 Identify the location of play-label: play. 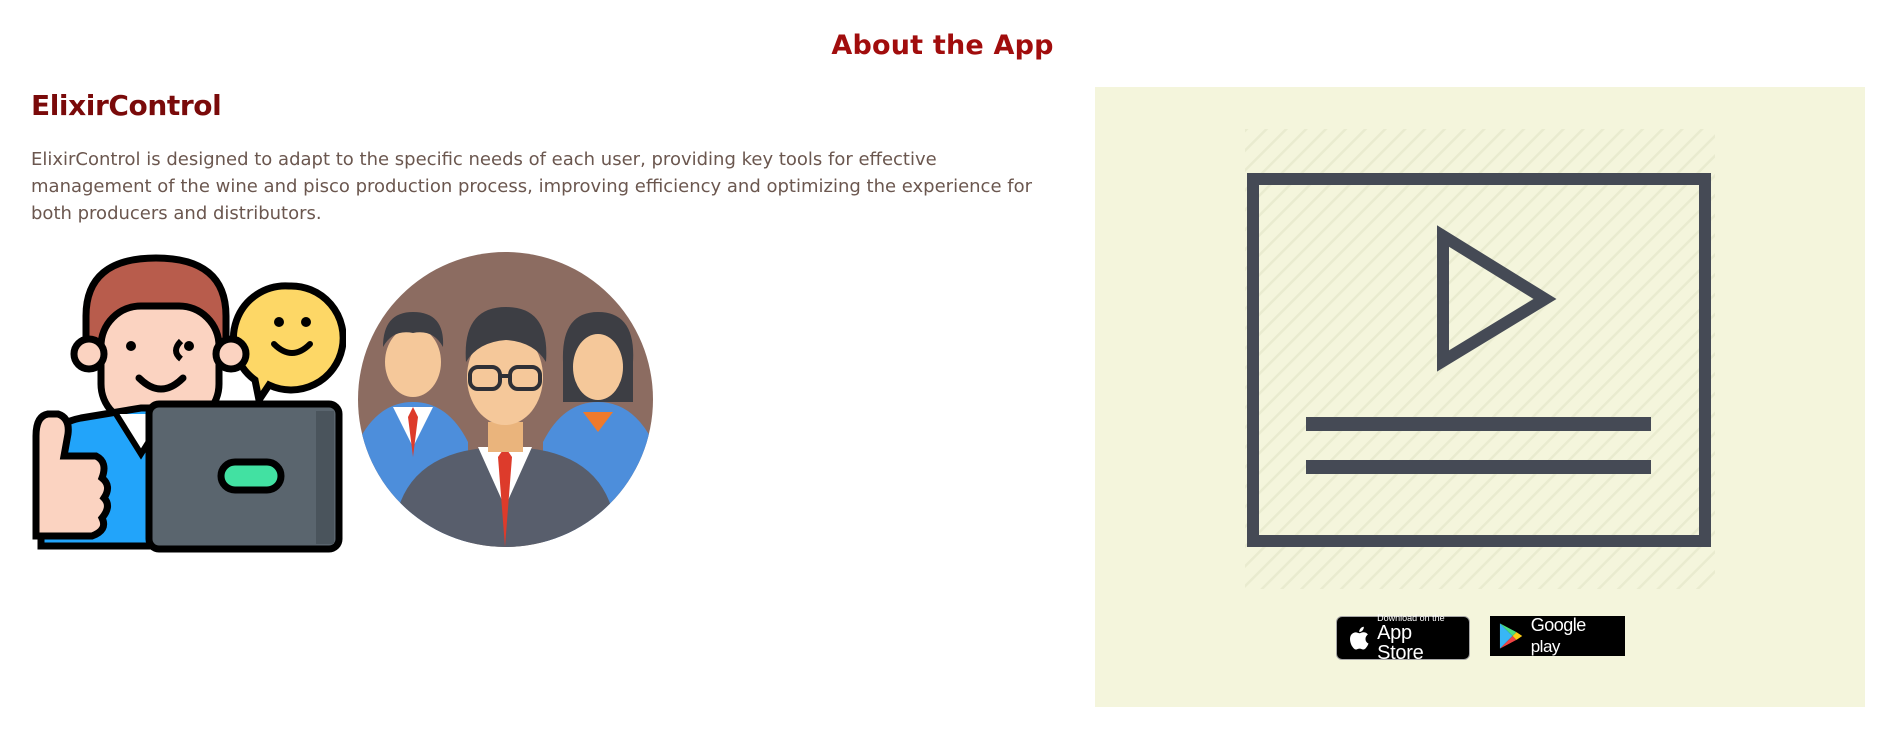
(1545, 646).